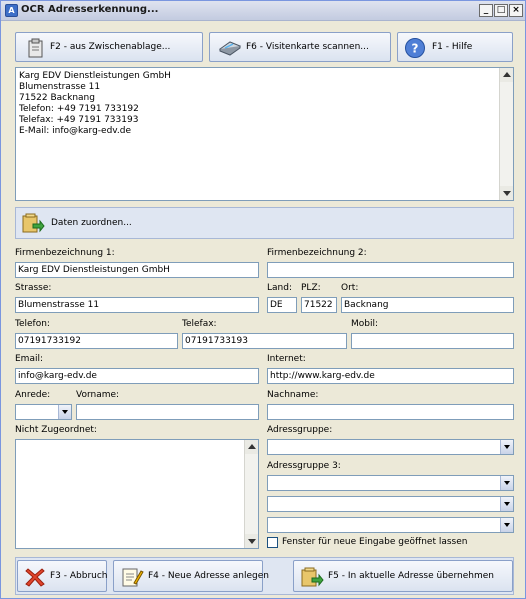  I want to click on apply-address-label: F5 - In aktuelle Adresse übernehmen, so click(411, 576).